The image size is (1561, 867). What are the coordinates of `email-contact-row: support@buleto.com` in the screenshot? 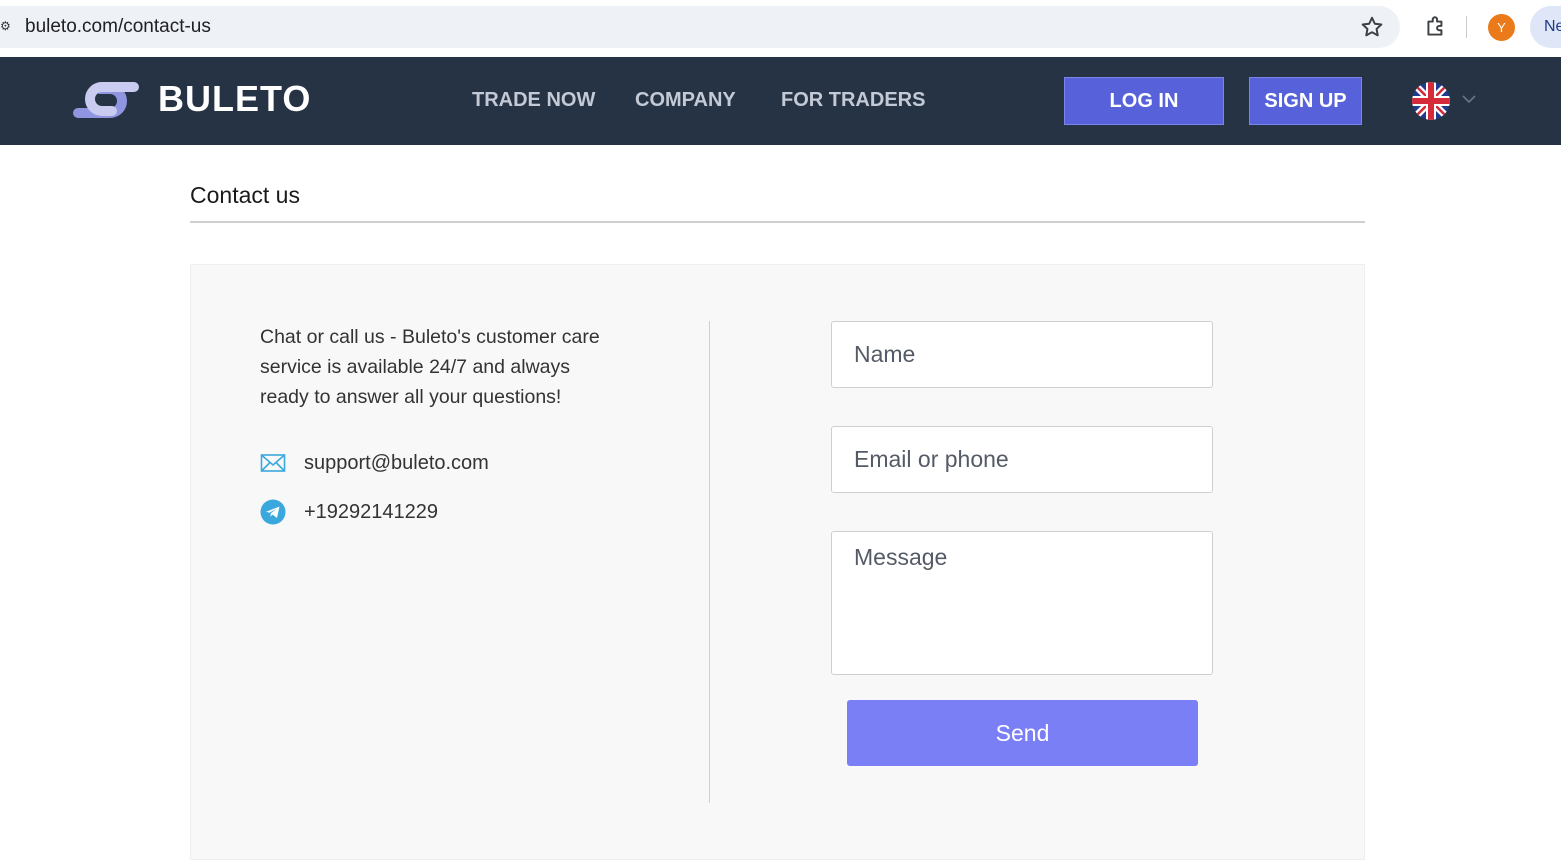 It's located at (374, 463).